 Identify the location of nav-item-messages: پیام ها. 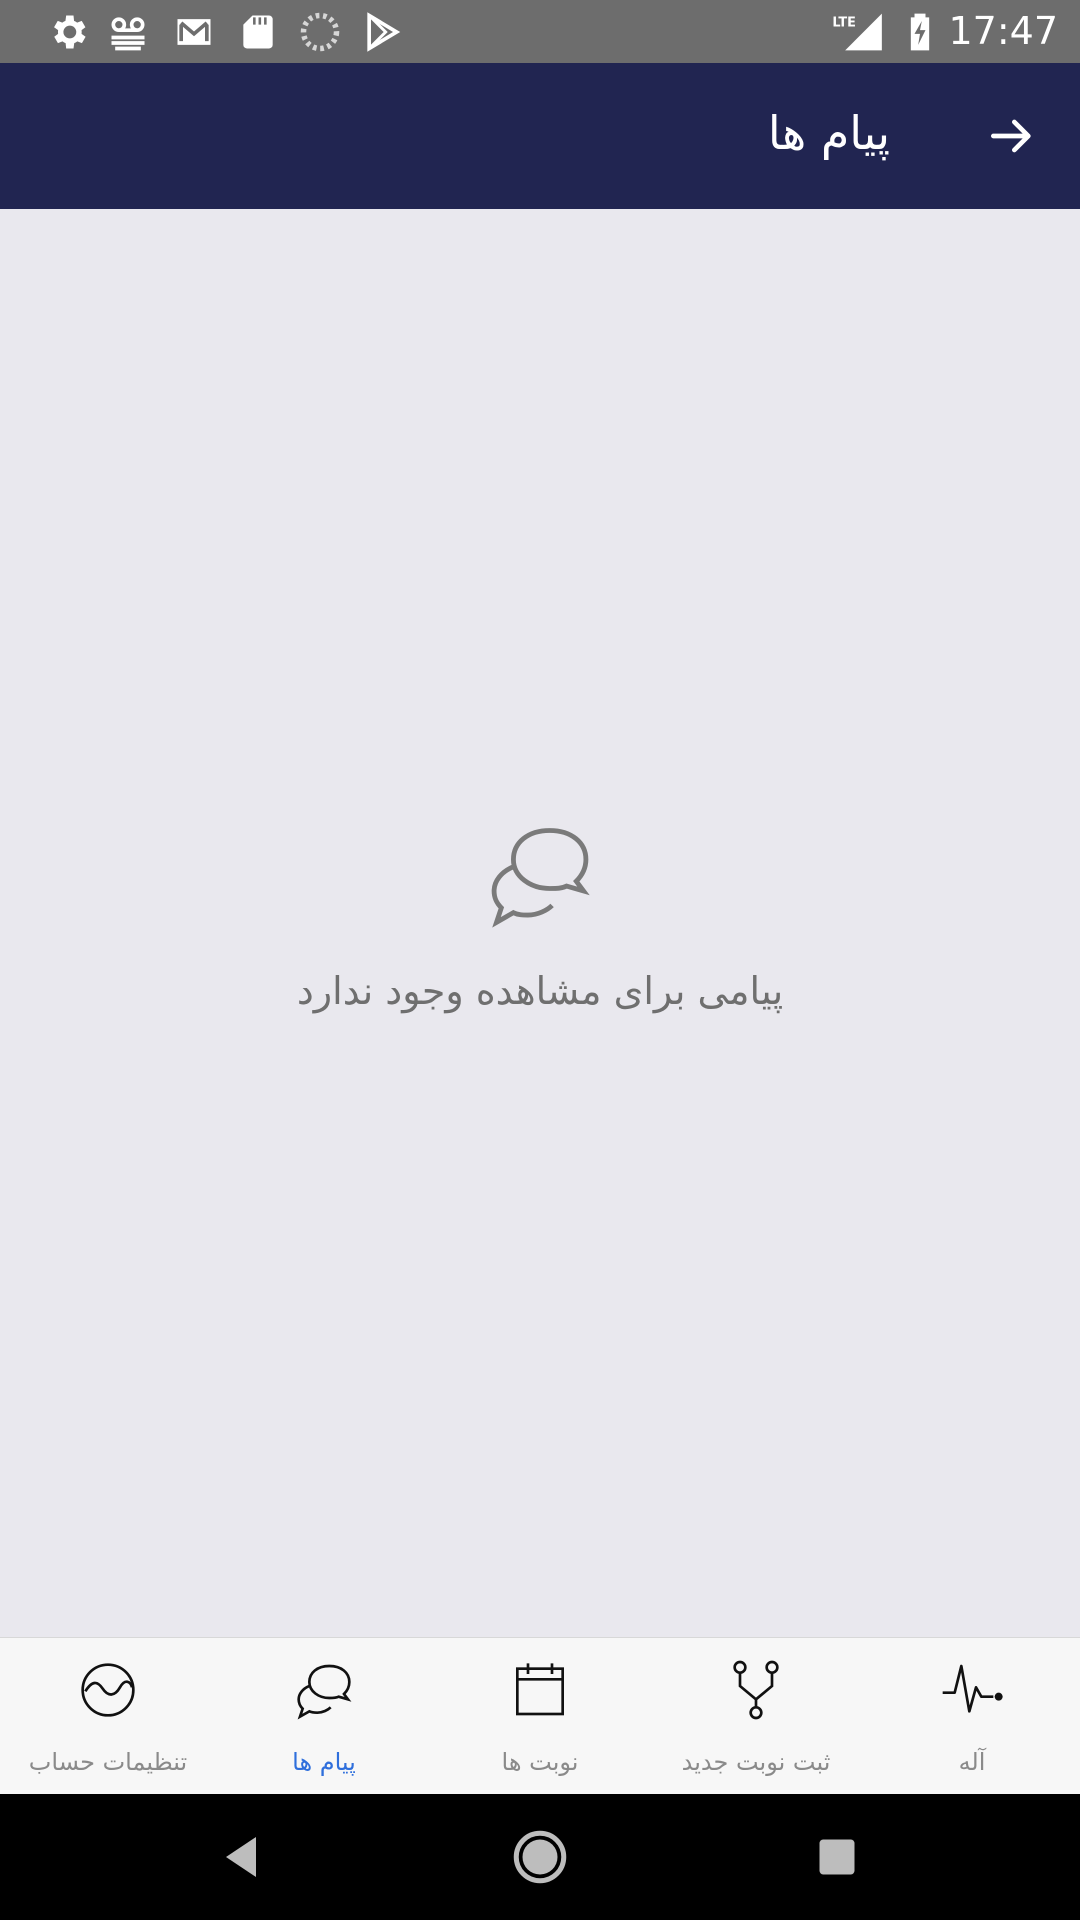
(324, 1716).